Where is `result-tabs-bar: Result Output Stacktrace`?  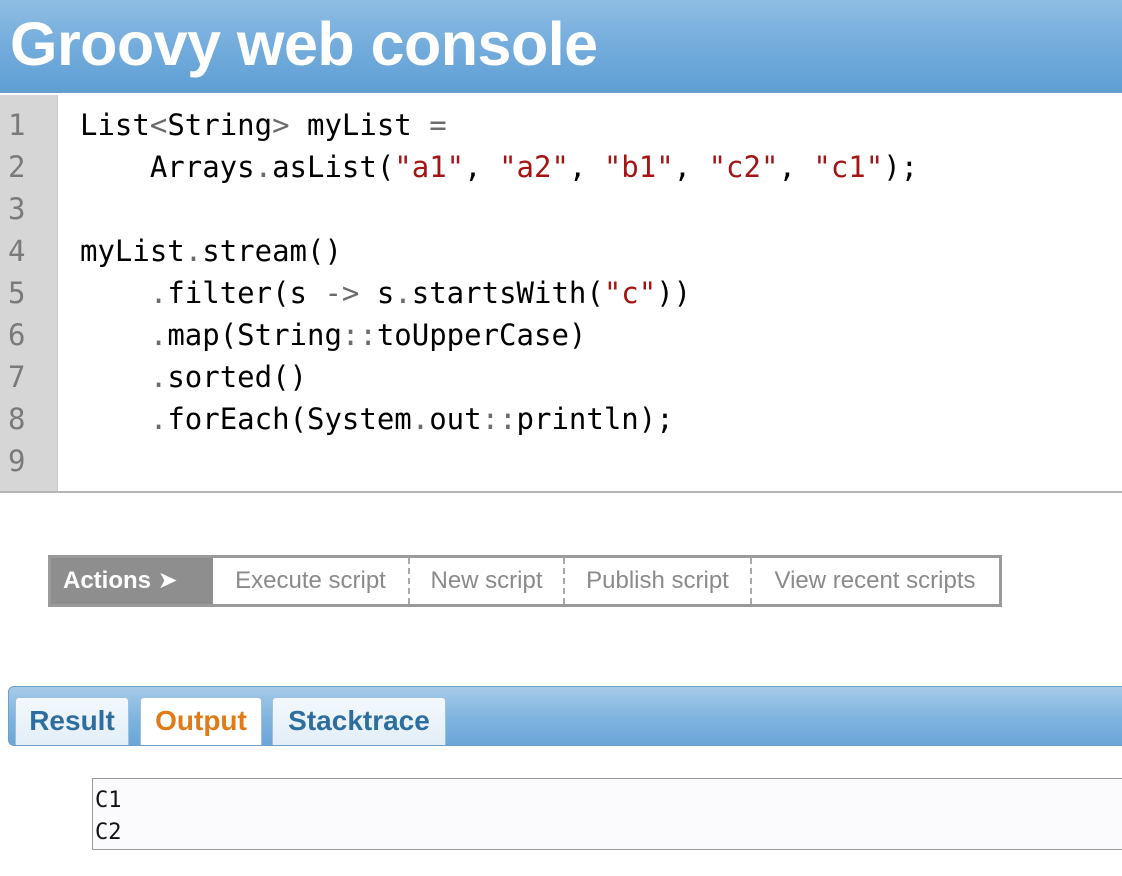 result-tabs-bar: Result Output Stacktrace is located at coordinates (565, 716).